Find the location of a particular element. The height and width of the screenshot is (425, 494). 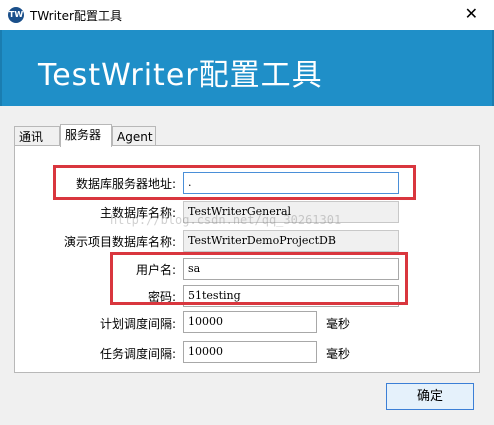

task-interval-unit: 毫秒 is located at coordinates (338, 354).